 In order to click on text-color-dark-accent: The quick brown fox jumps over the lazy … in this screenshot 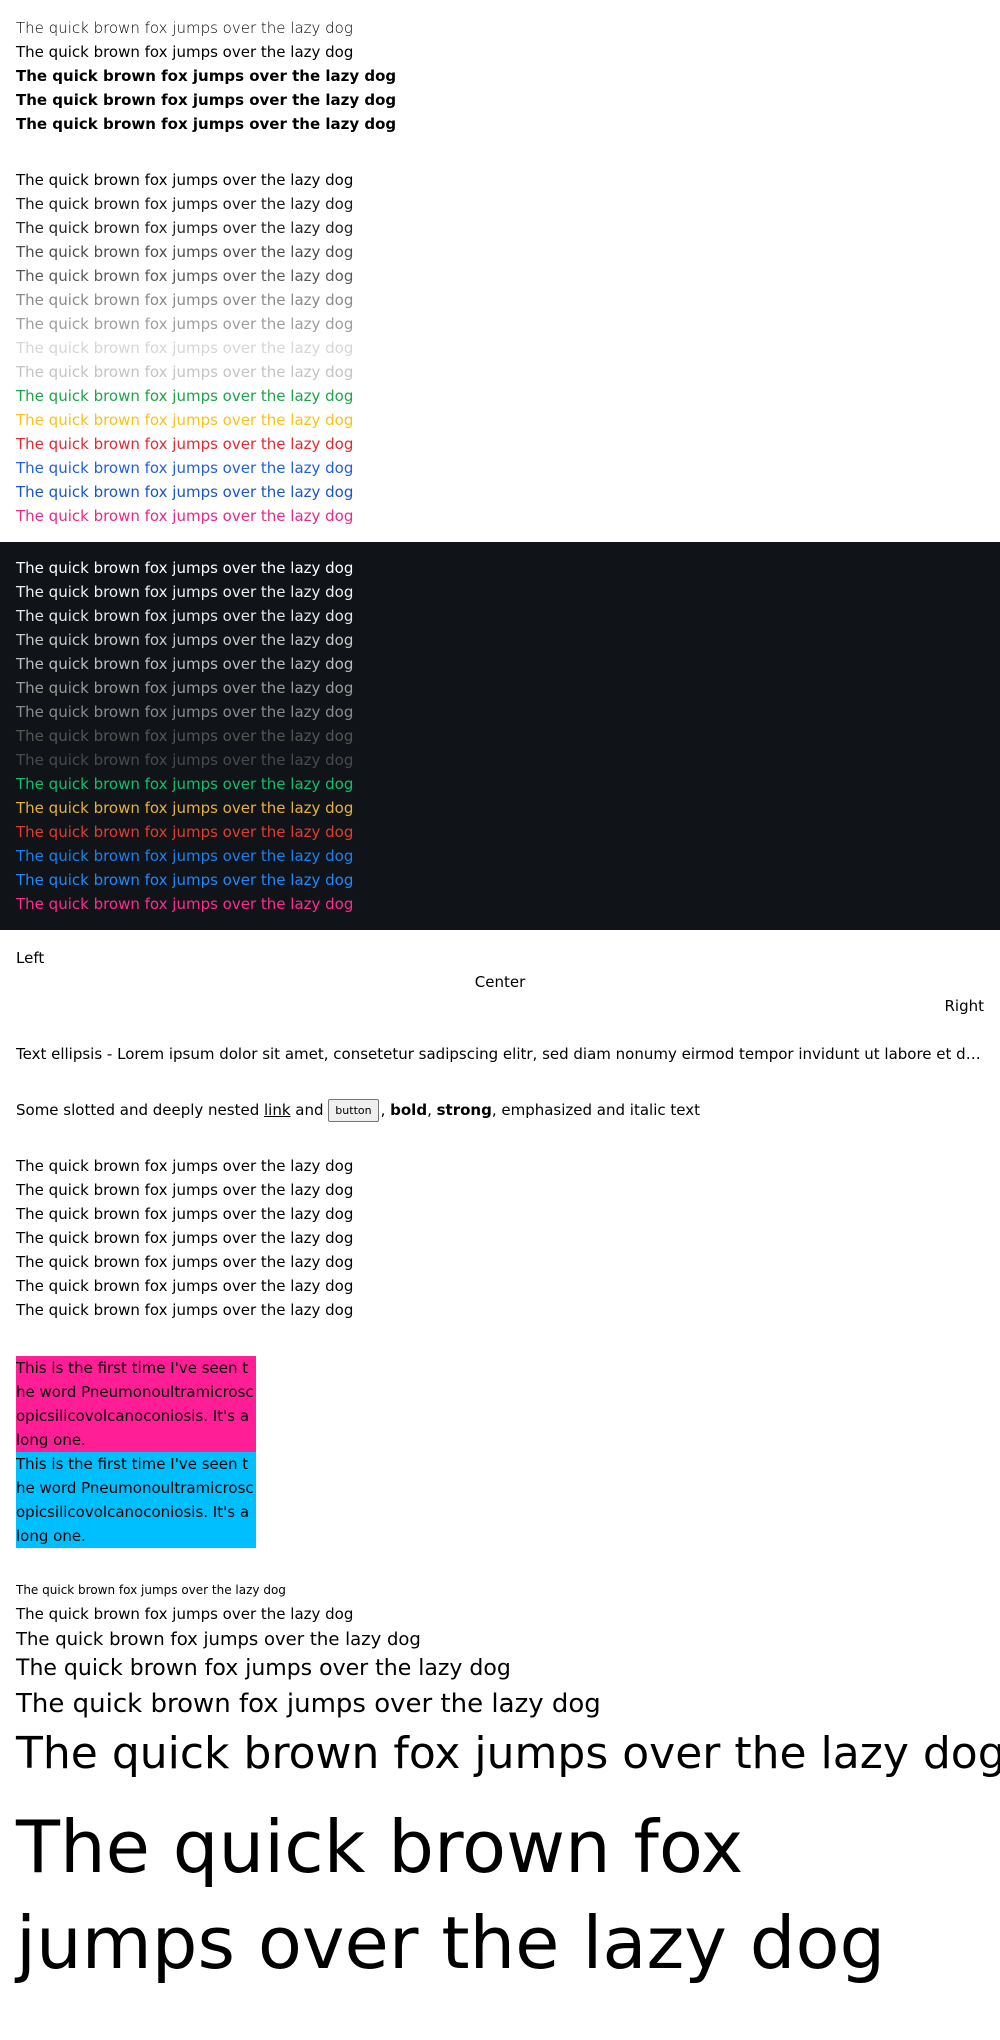, I will do `click(185, 904)`.